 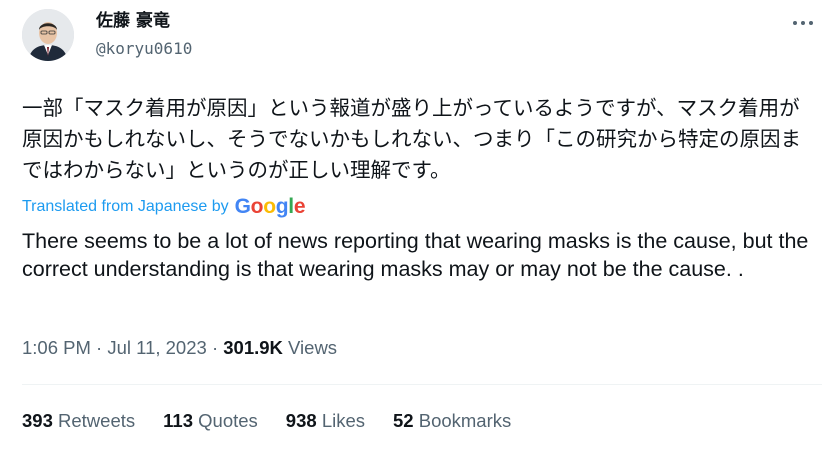 I want to click on translation-attribution: Translated from Japanese by Google, so click(x=164, y=207).